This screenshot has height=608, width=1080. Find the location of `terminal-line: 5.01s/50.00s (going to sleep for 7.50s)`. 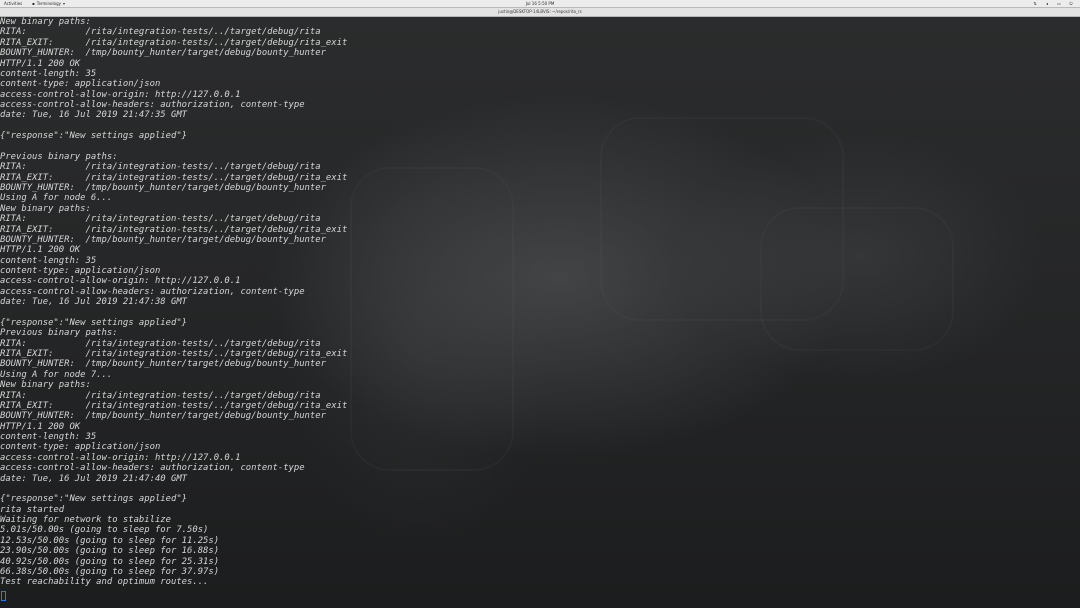

terminal-line: 5.01s/50.00s (going to sleep for 7.50s) is located at coordinates (104, 530).